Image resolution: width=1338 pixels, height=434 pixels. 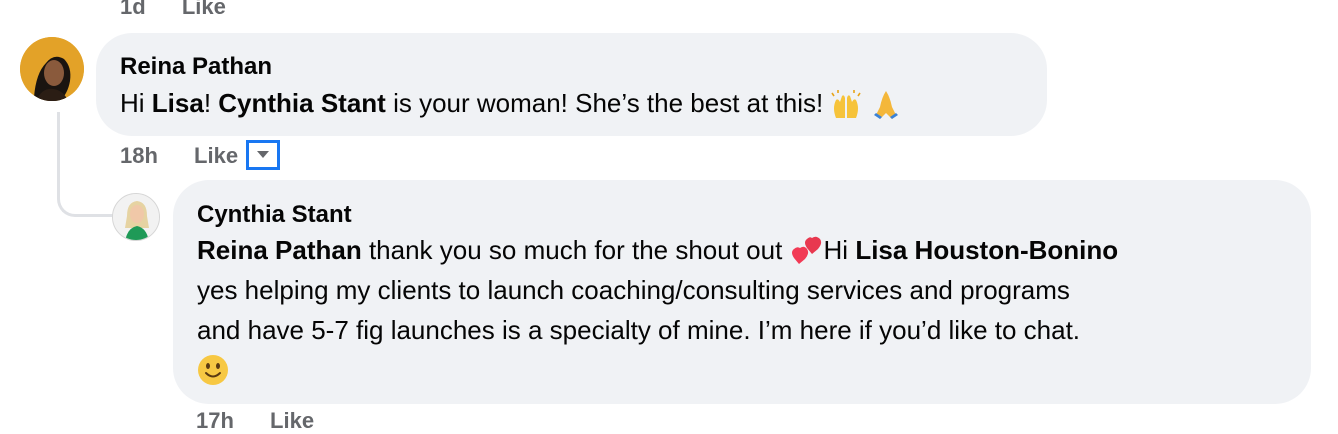 I want to click on mention-cynthia-stant: Cynthia Stant, so click(x=302, y=103).